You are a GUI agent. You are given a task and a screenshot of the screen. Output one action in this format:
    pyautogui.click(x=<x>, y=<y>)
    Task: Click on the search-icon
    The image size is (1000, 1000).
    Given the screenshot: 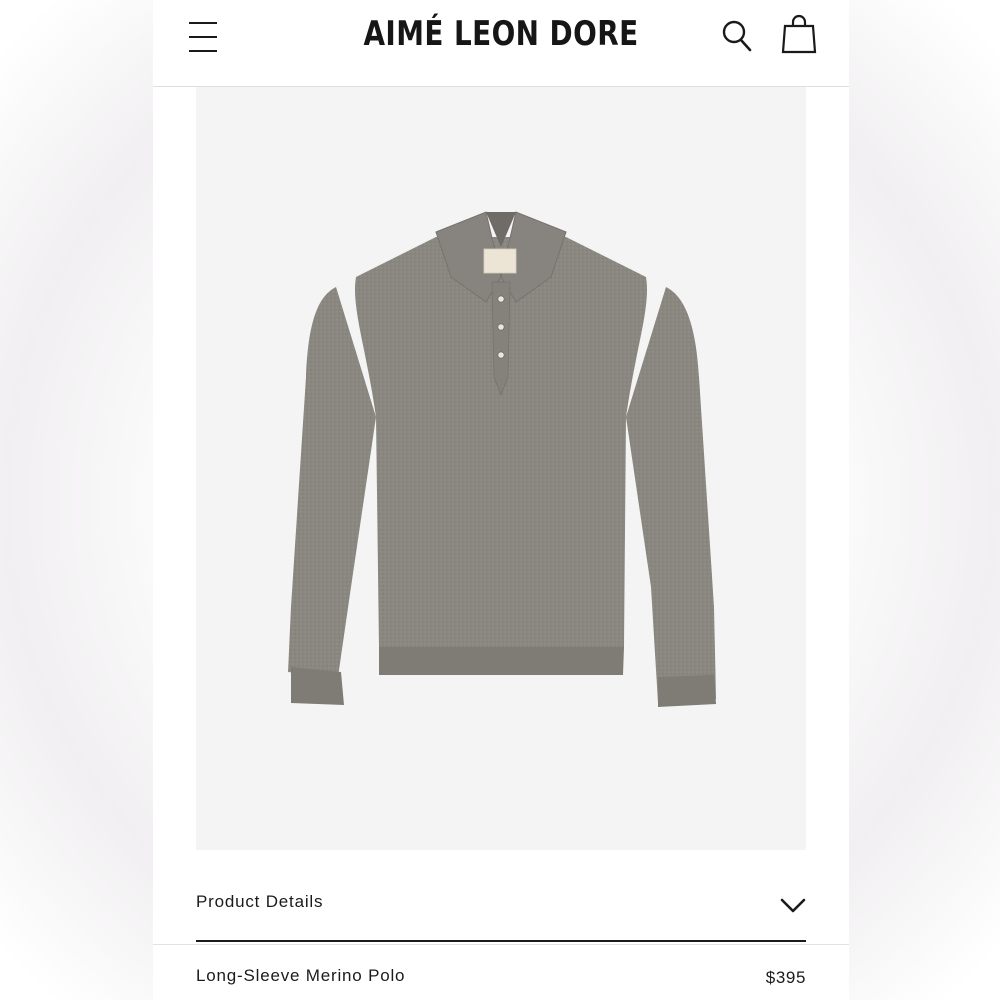 What is the action you would take?
    pyautogui.click(x=737, y=36)
    